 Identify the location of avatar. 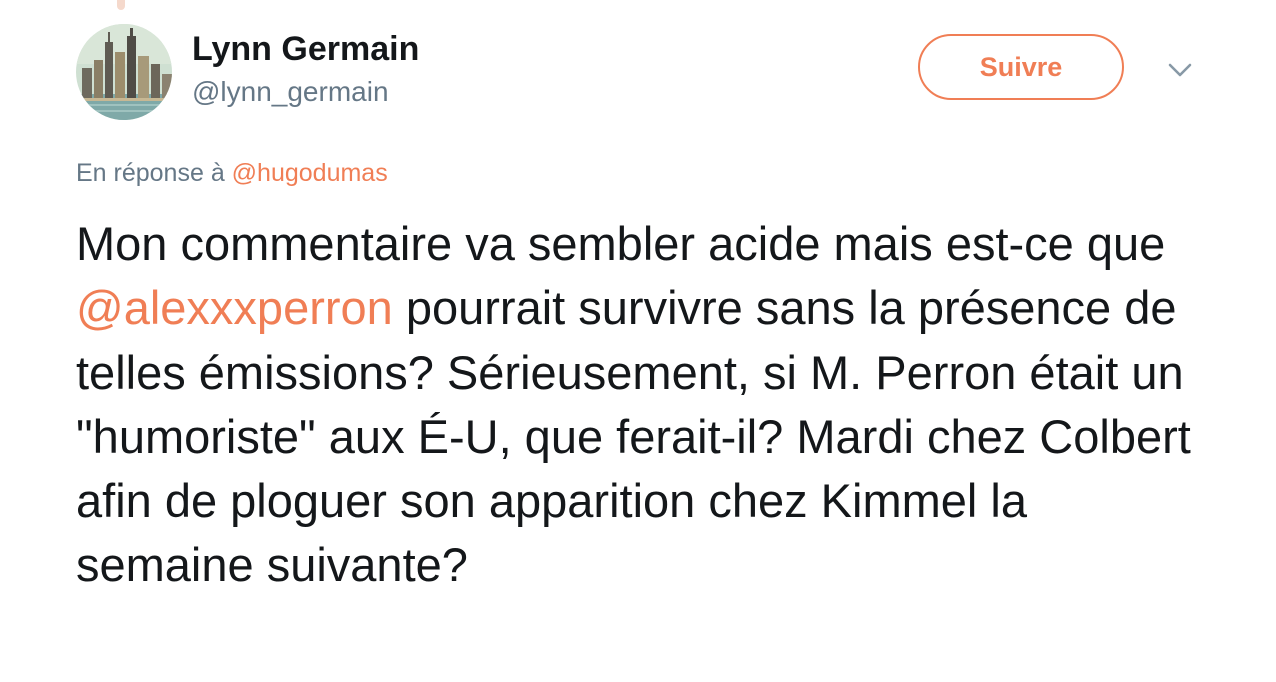
(124, 72).